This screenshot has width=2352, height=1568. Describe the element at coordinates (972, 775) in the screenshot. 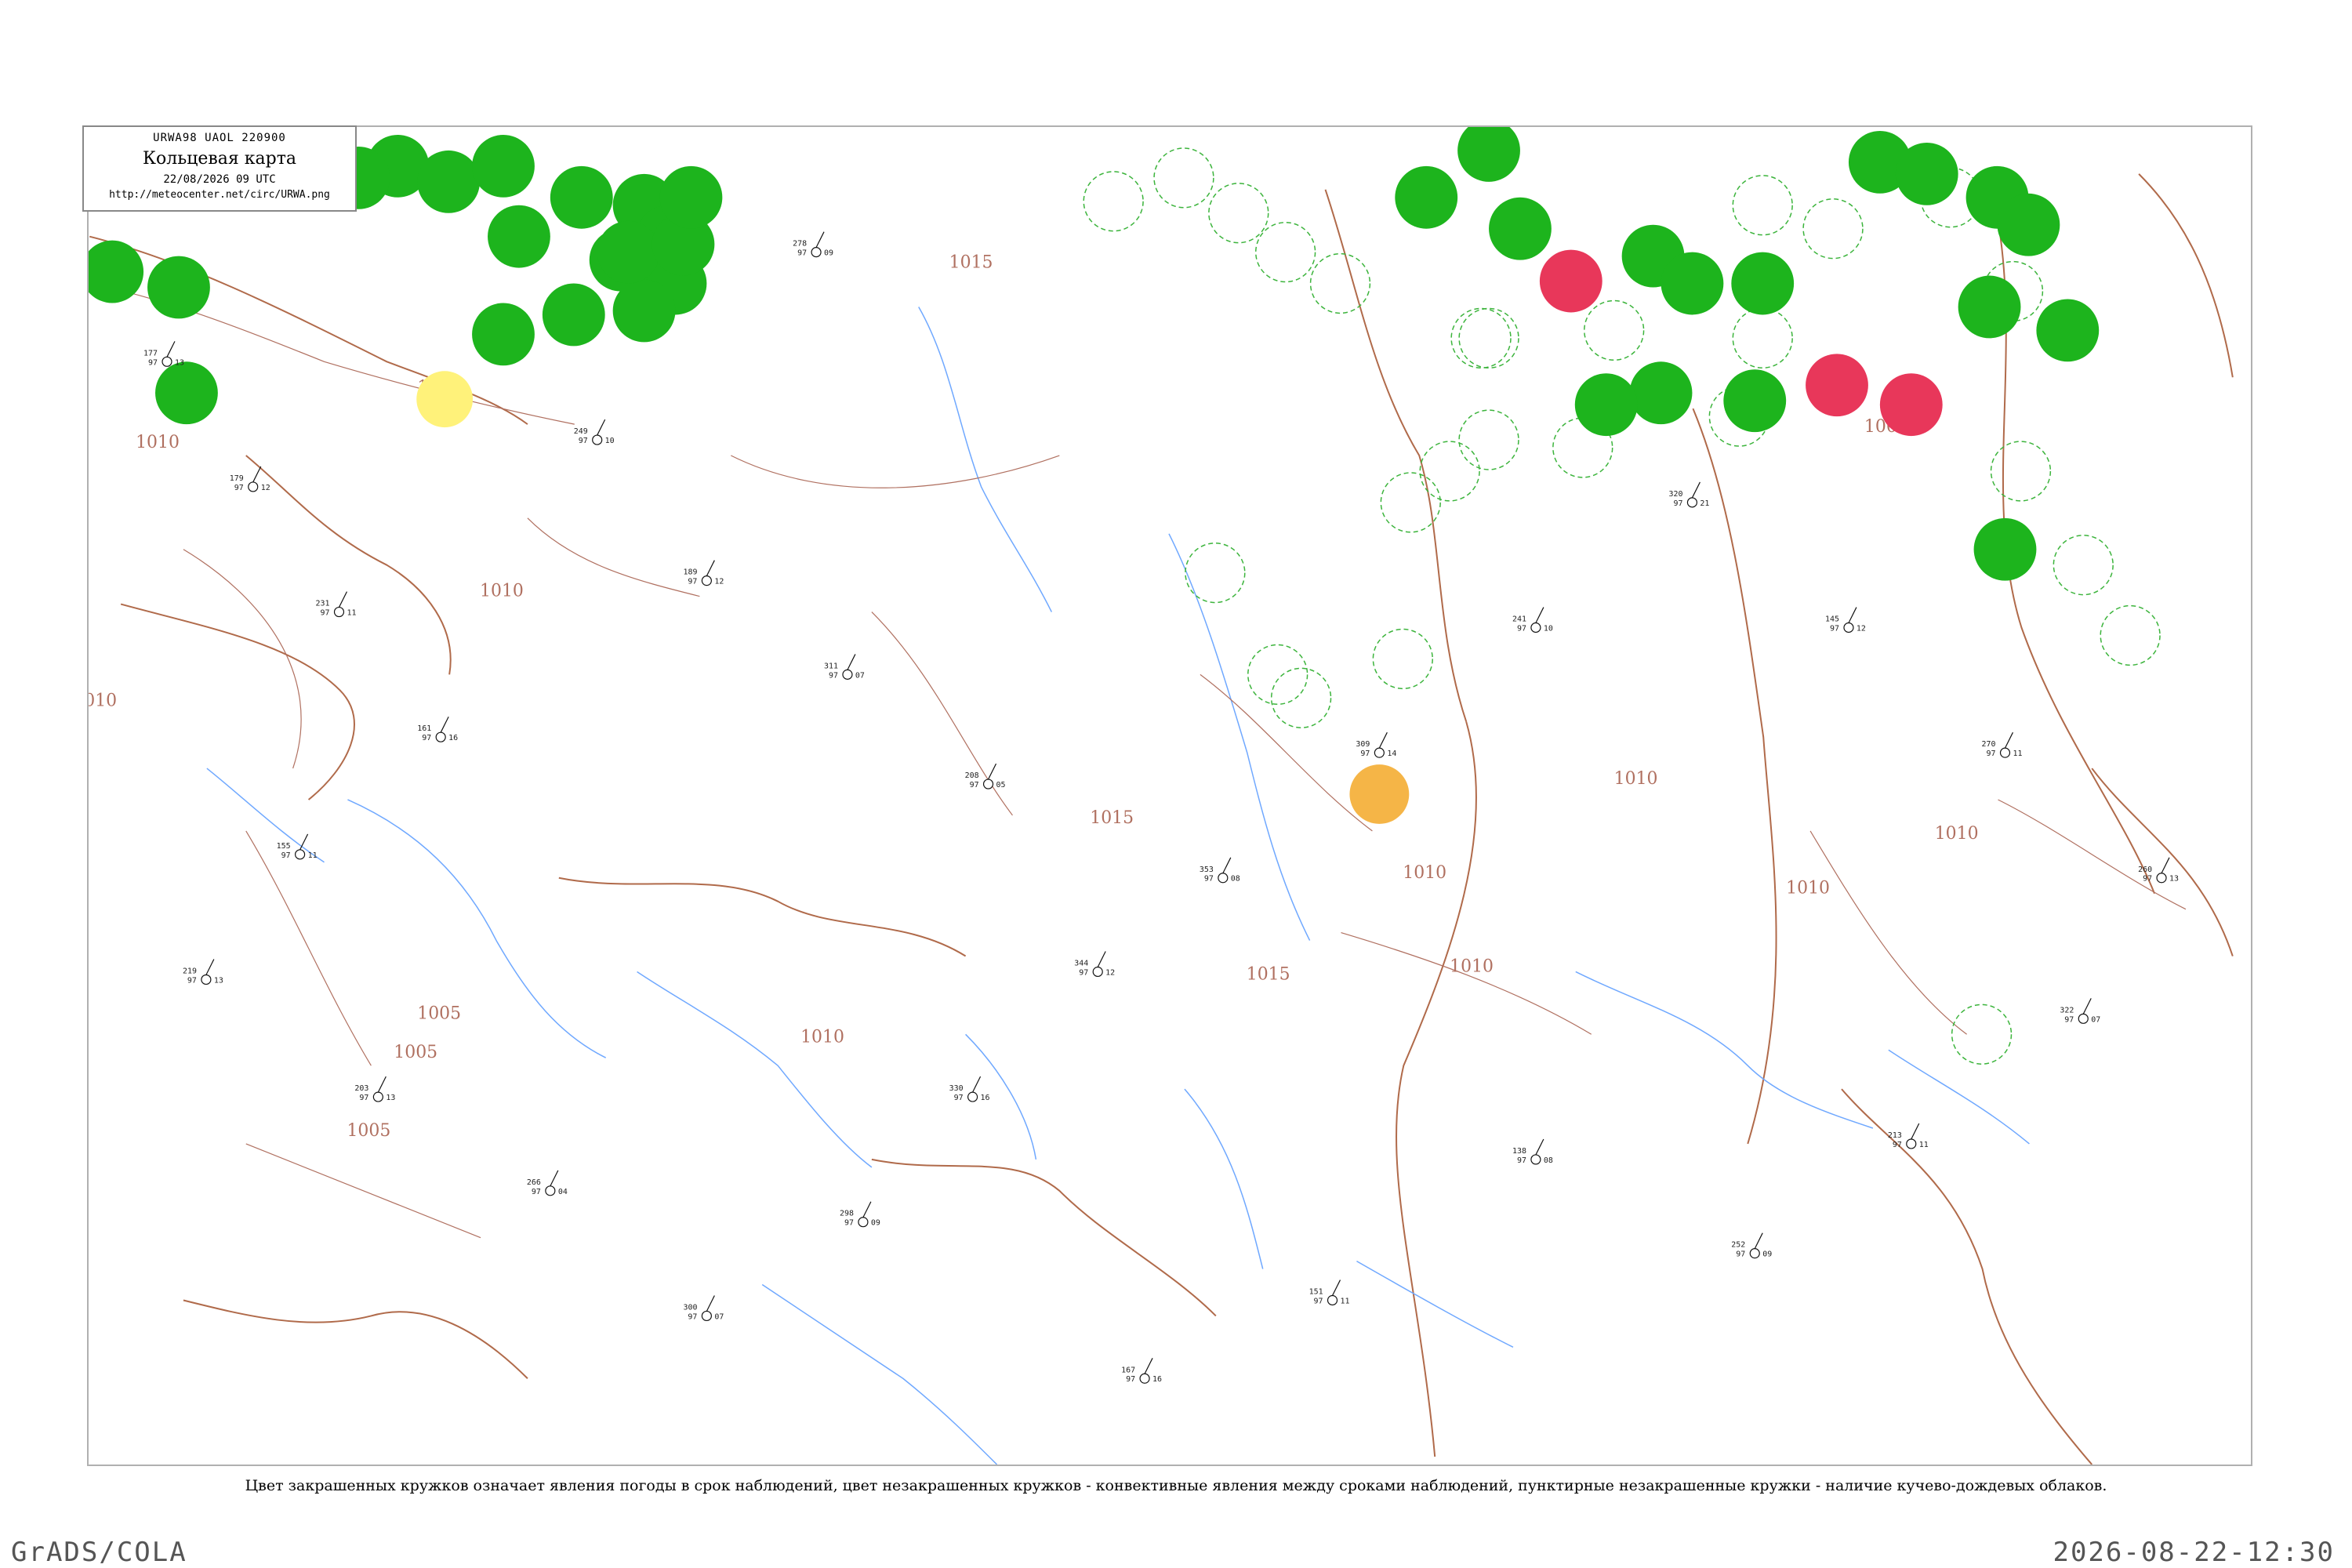

I see `station-pressure: 208` at that location.